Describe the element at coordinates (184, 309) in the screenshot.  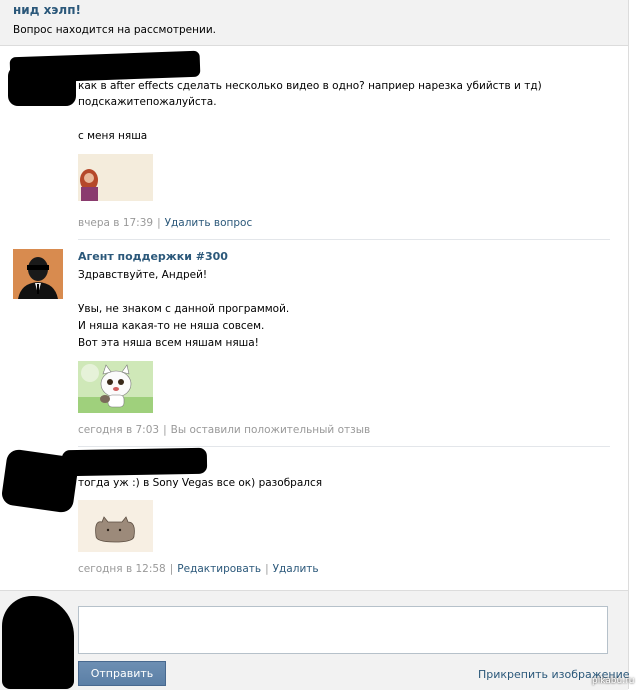
I see `message-text: Увы, не знаком с данной программой.` at that location.